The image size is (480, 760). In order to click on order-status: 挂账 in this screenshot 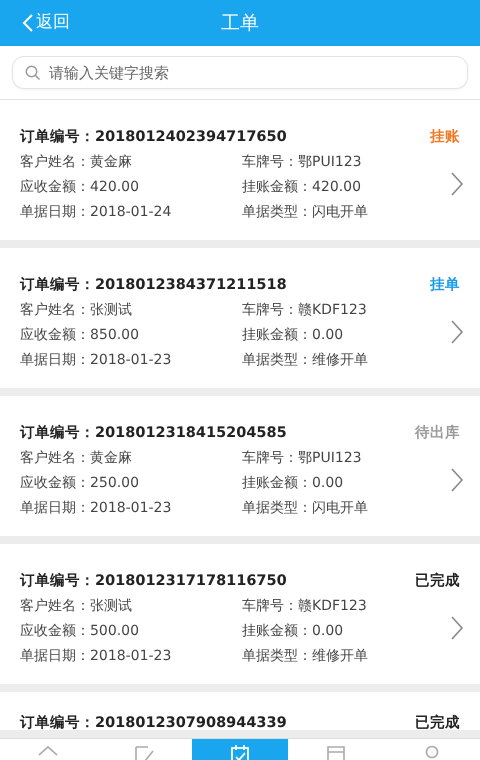, I will do `click(445, 137)`.